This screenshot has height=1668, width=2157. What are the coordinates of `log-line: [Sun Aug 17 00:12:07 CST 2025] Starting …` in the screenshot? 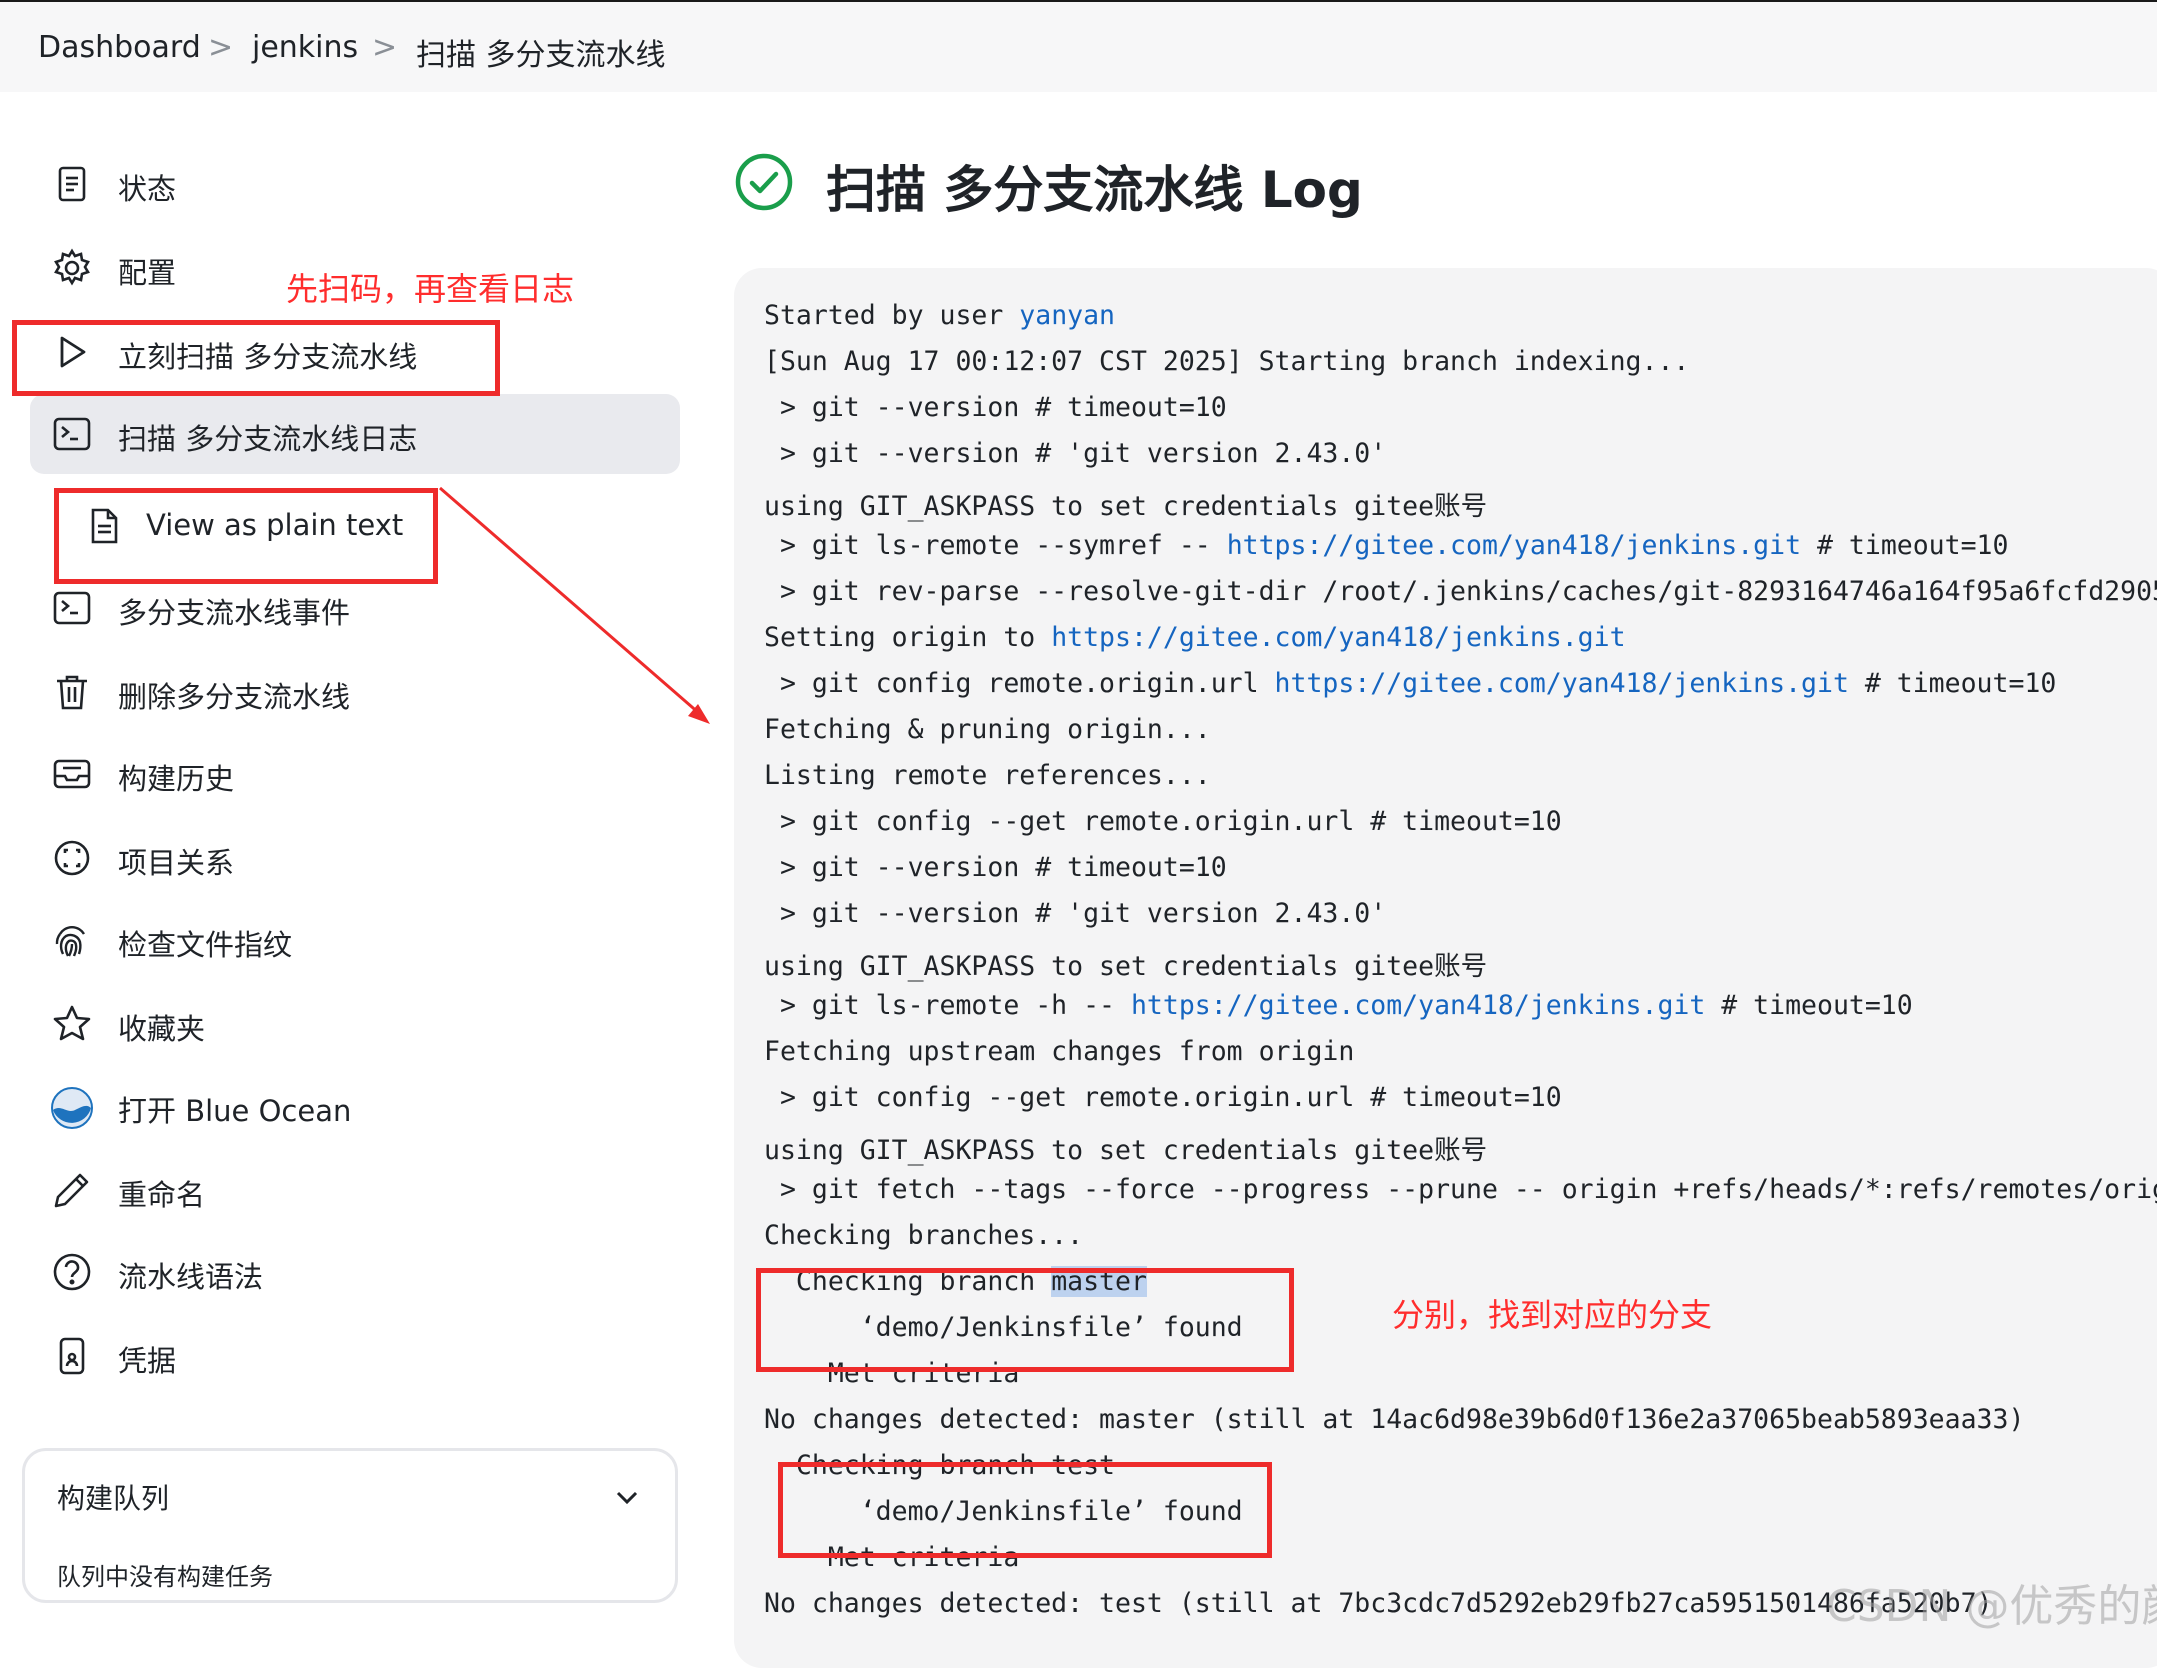 It's located at (1227, 361).